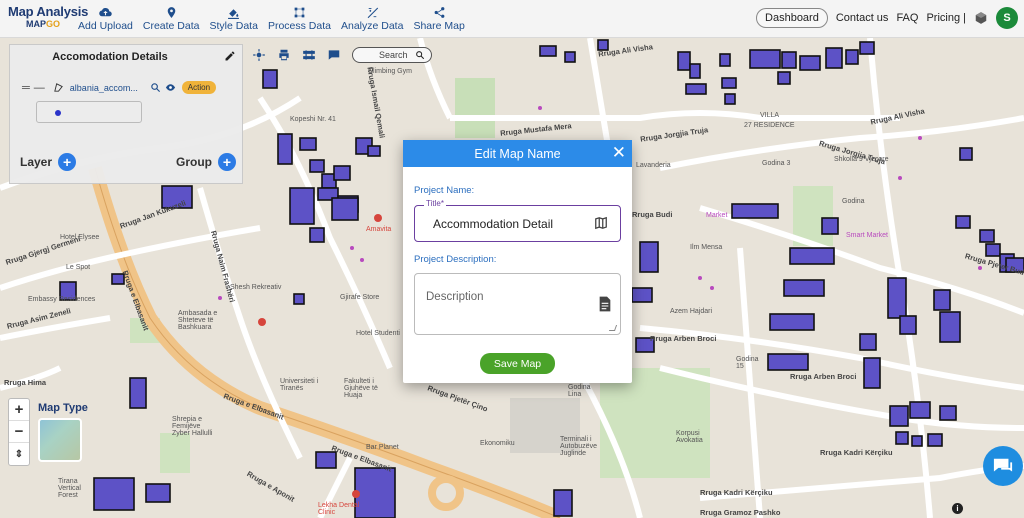 The width and height of the screenshot is (1024, 518). I want to click on drag-handle-icon: ═, so click(26, 88).